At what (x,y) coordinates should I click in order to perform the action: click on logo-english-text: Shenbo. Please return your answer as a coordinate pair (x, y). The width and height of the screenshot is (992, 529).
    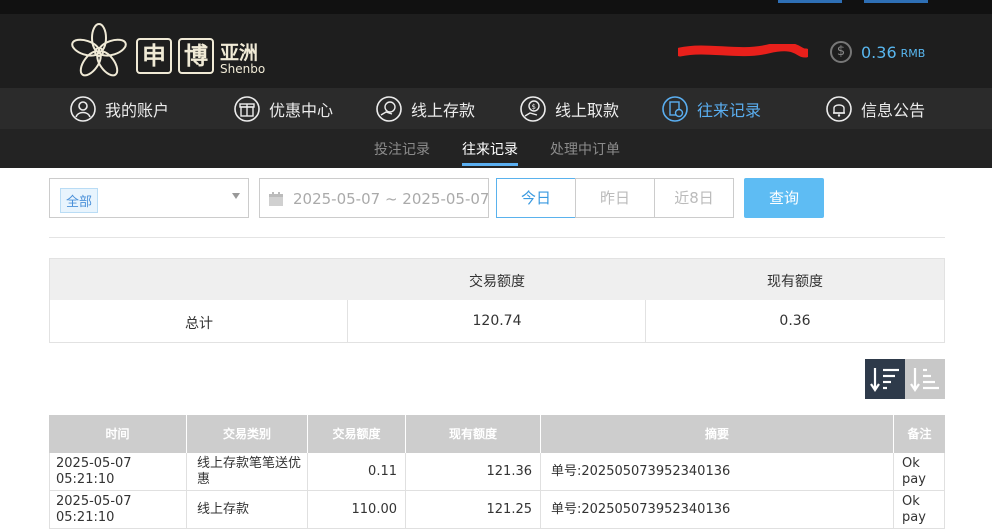
    Looking at the image, I should click on (243, 69).